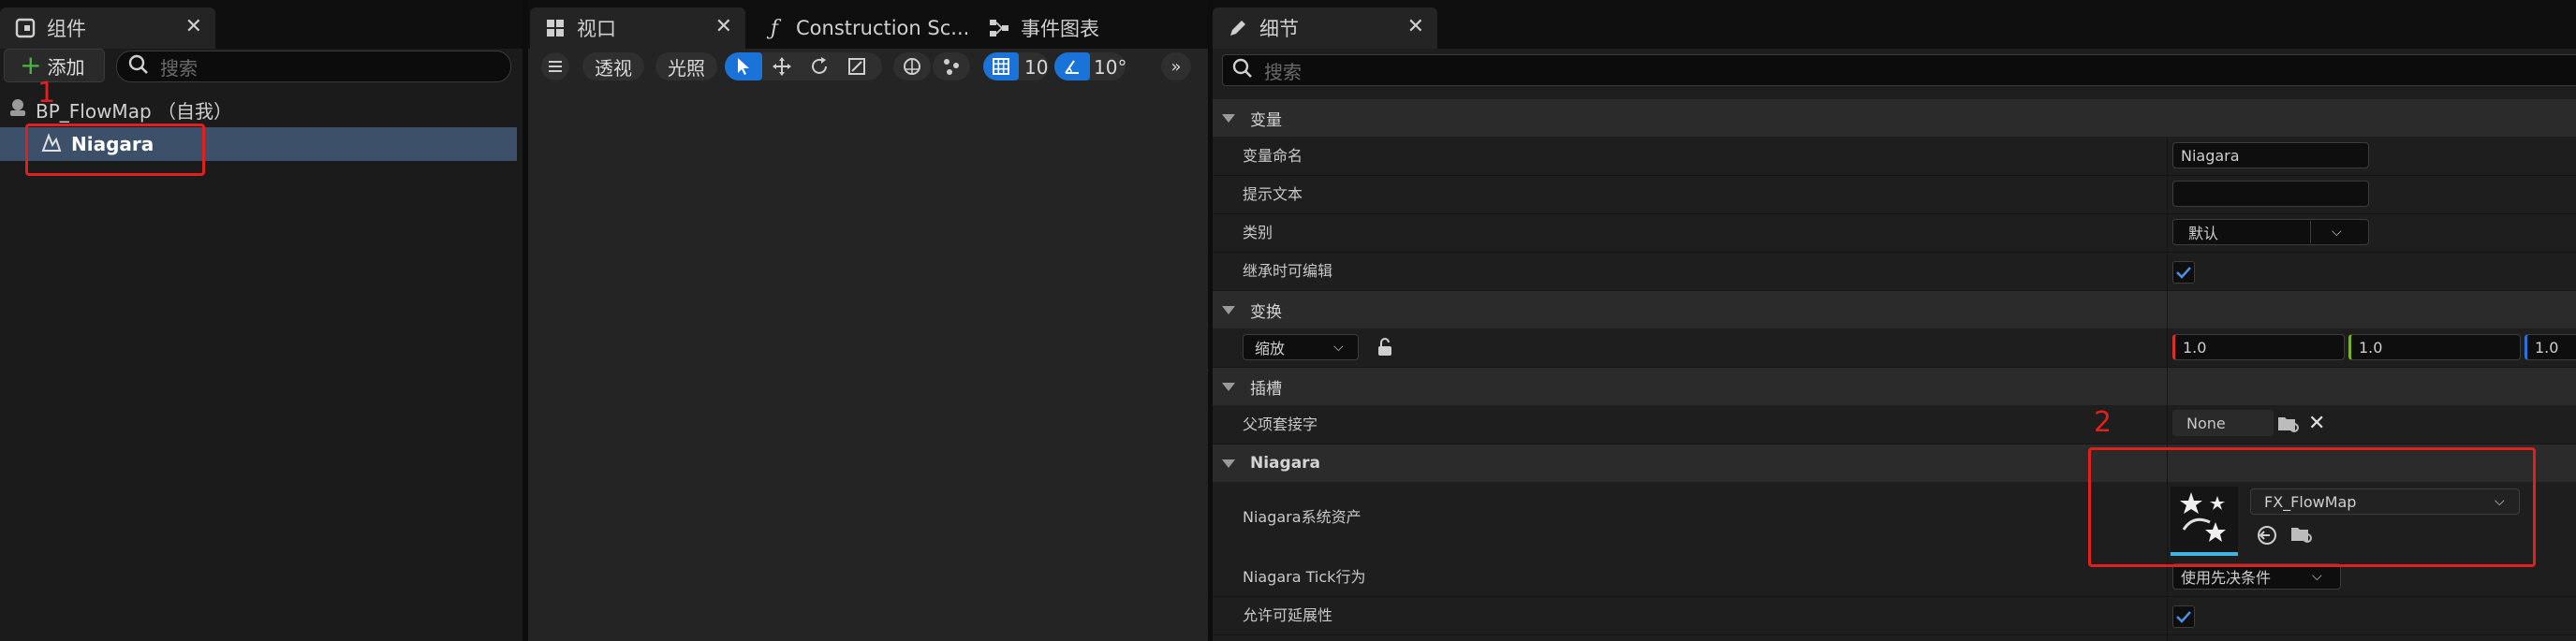 Image resolution: width=2576 pixels, height=641 pixels. Describe the element at coordinates (2547, 347) in the screenshot. I see `scale-z-value: 1.0` at that location.